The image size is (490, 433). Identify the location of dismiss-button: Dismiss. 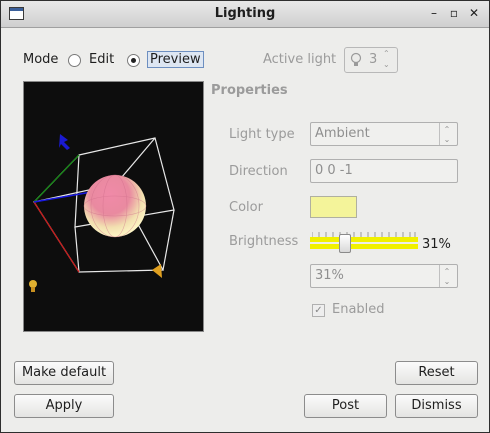
(436, 406).